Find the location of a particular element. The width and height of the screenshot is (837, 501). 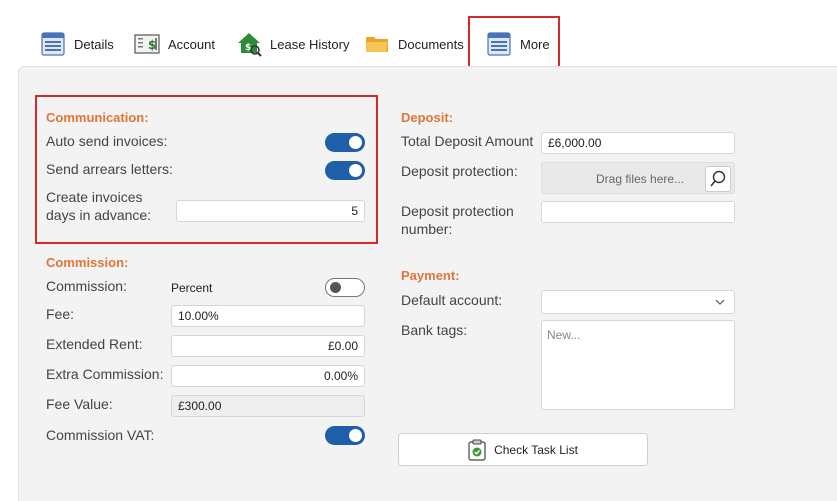

auto-send-invoices-label: Auto send invoices: is located at coordinates (107, 141).